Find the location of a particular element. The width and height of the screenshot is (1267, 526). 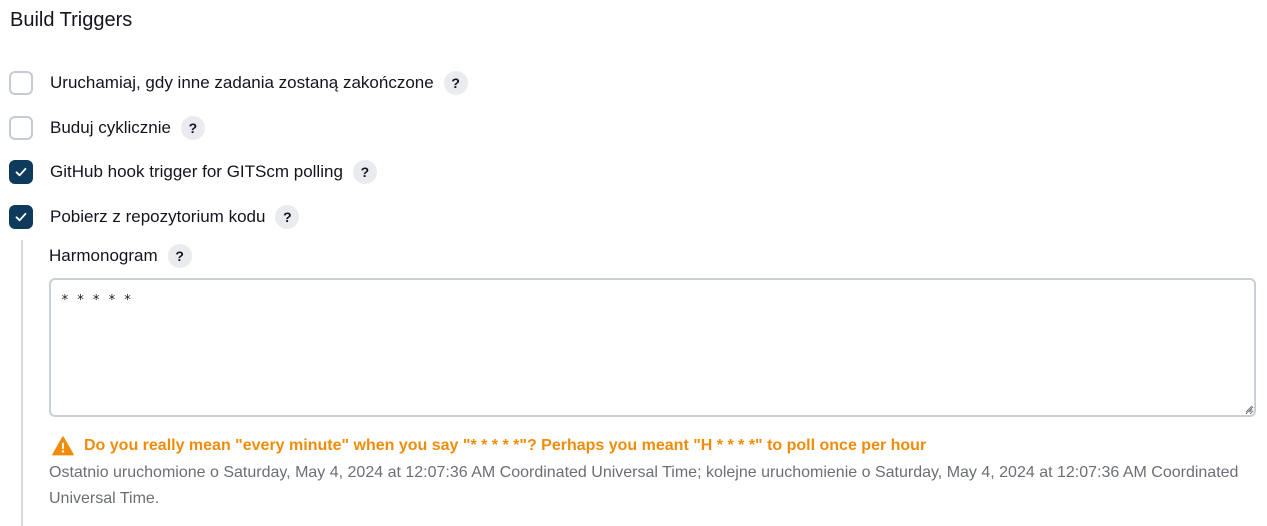

schedule-label-row: Harmonogram ? is located at coordinates (120, 256).